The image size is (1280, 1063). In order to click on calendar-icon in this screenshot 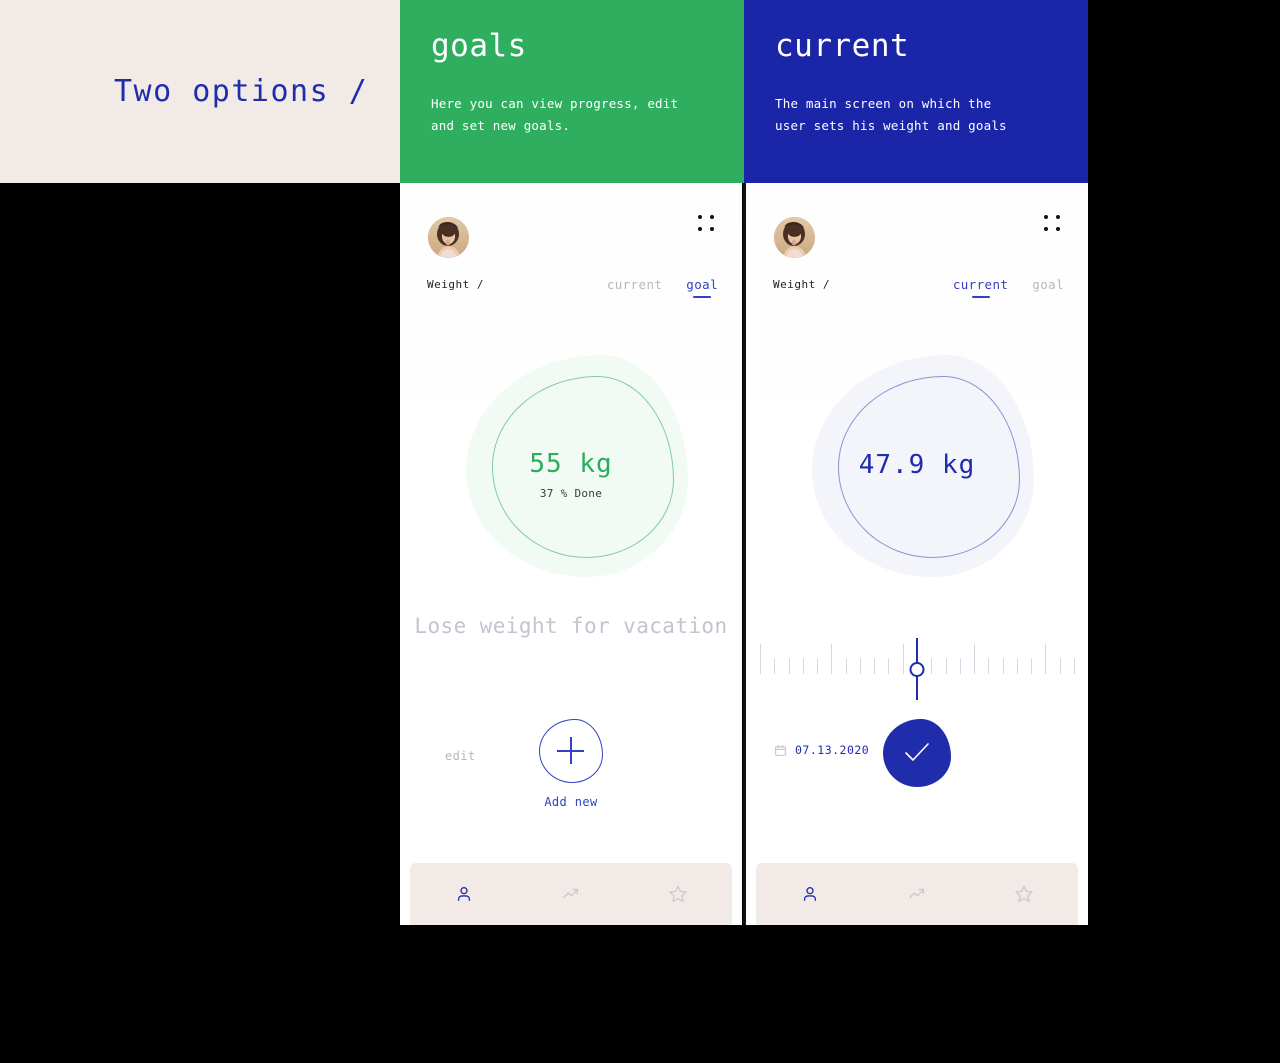, I will do `click(780, 750)`.